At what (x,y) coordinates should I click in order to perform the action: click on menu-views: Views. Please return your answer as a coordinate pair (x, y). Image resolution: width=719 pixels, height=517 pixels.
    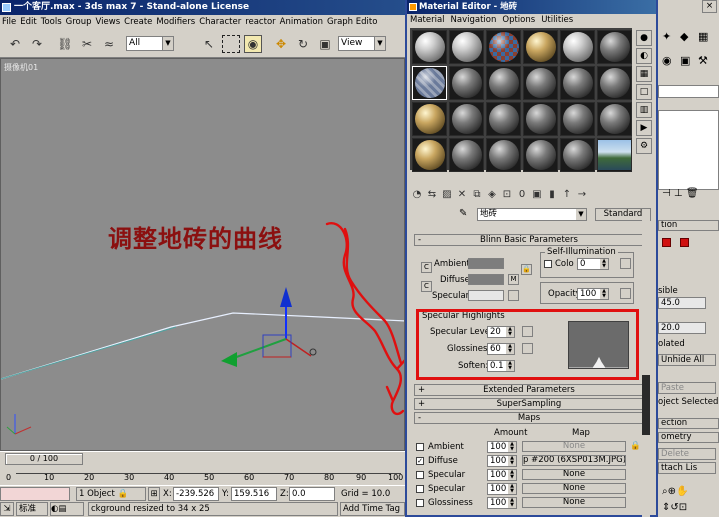
    Looking at the image, I should click on (108, 22).